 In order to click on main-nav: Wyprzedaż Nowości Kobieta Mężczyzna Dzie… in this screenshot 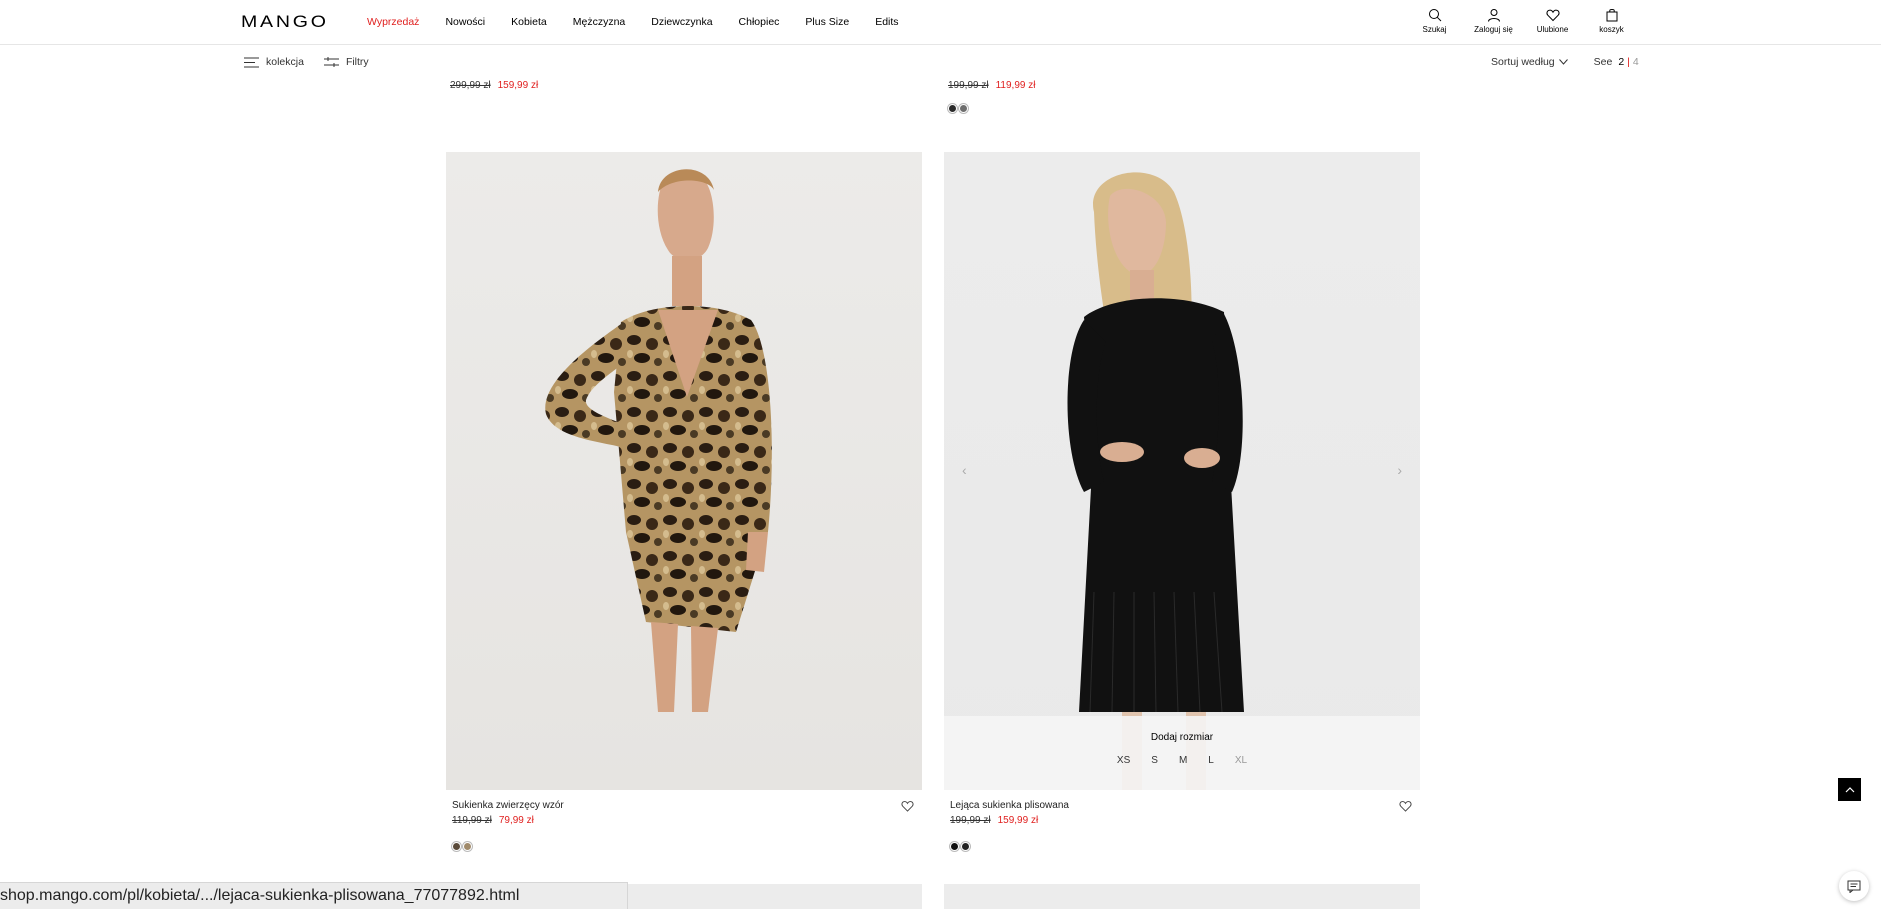, I will do `click(646, 22)`.